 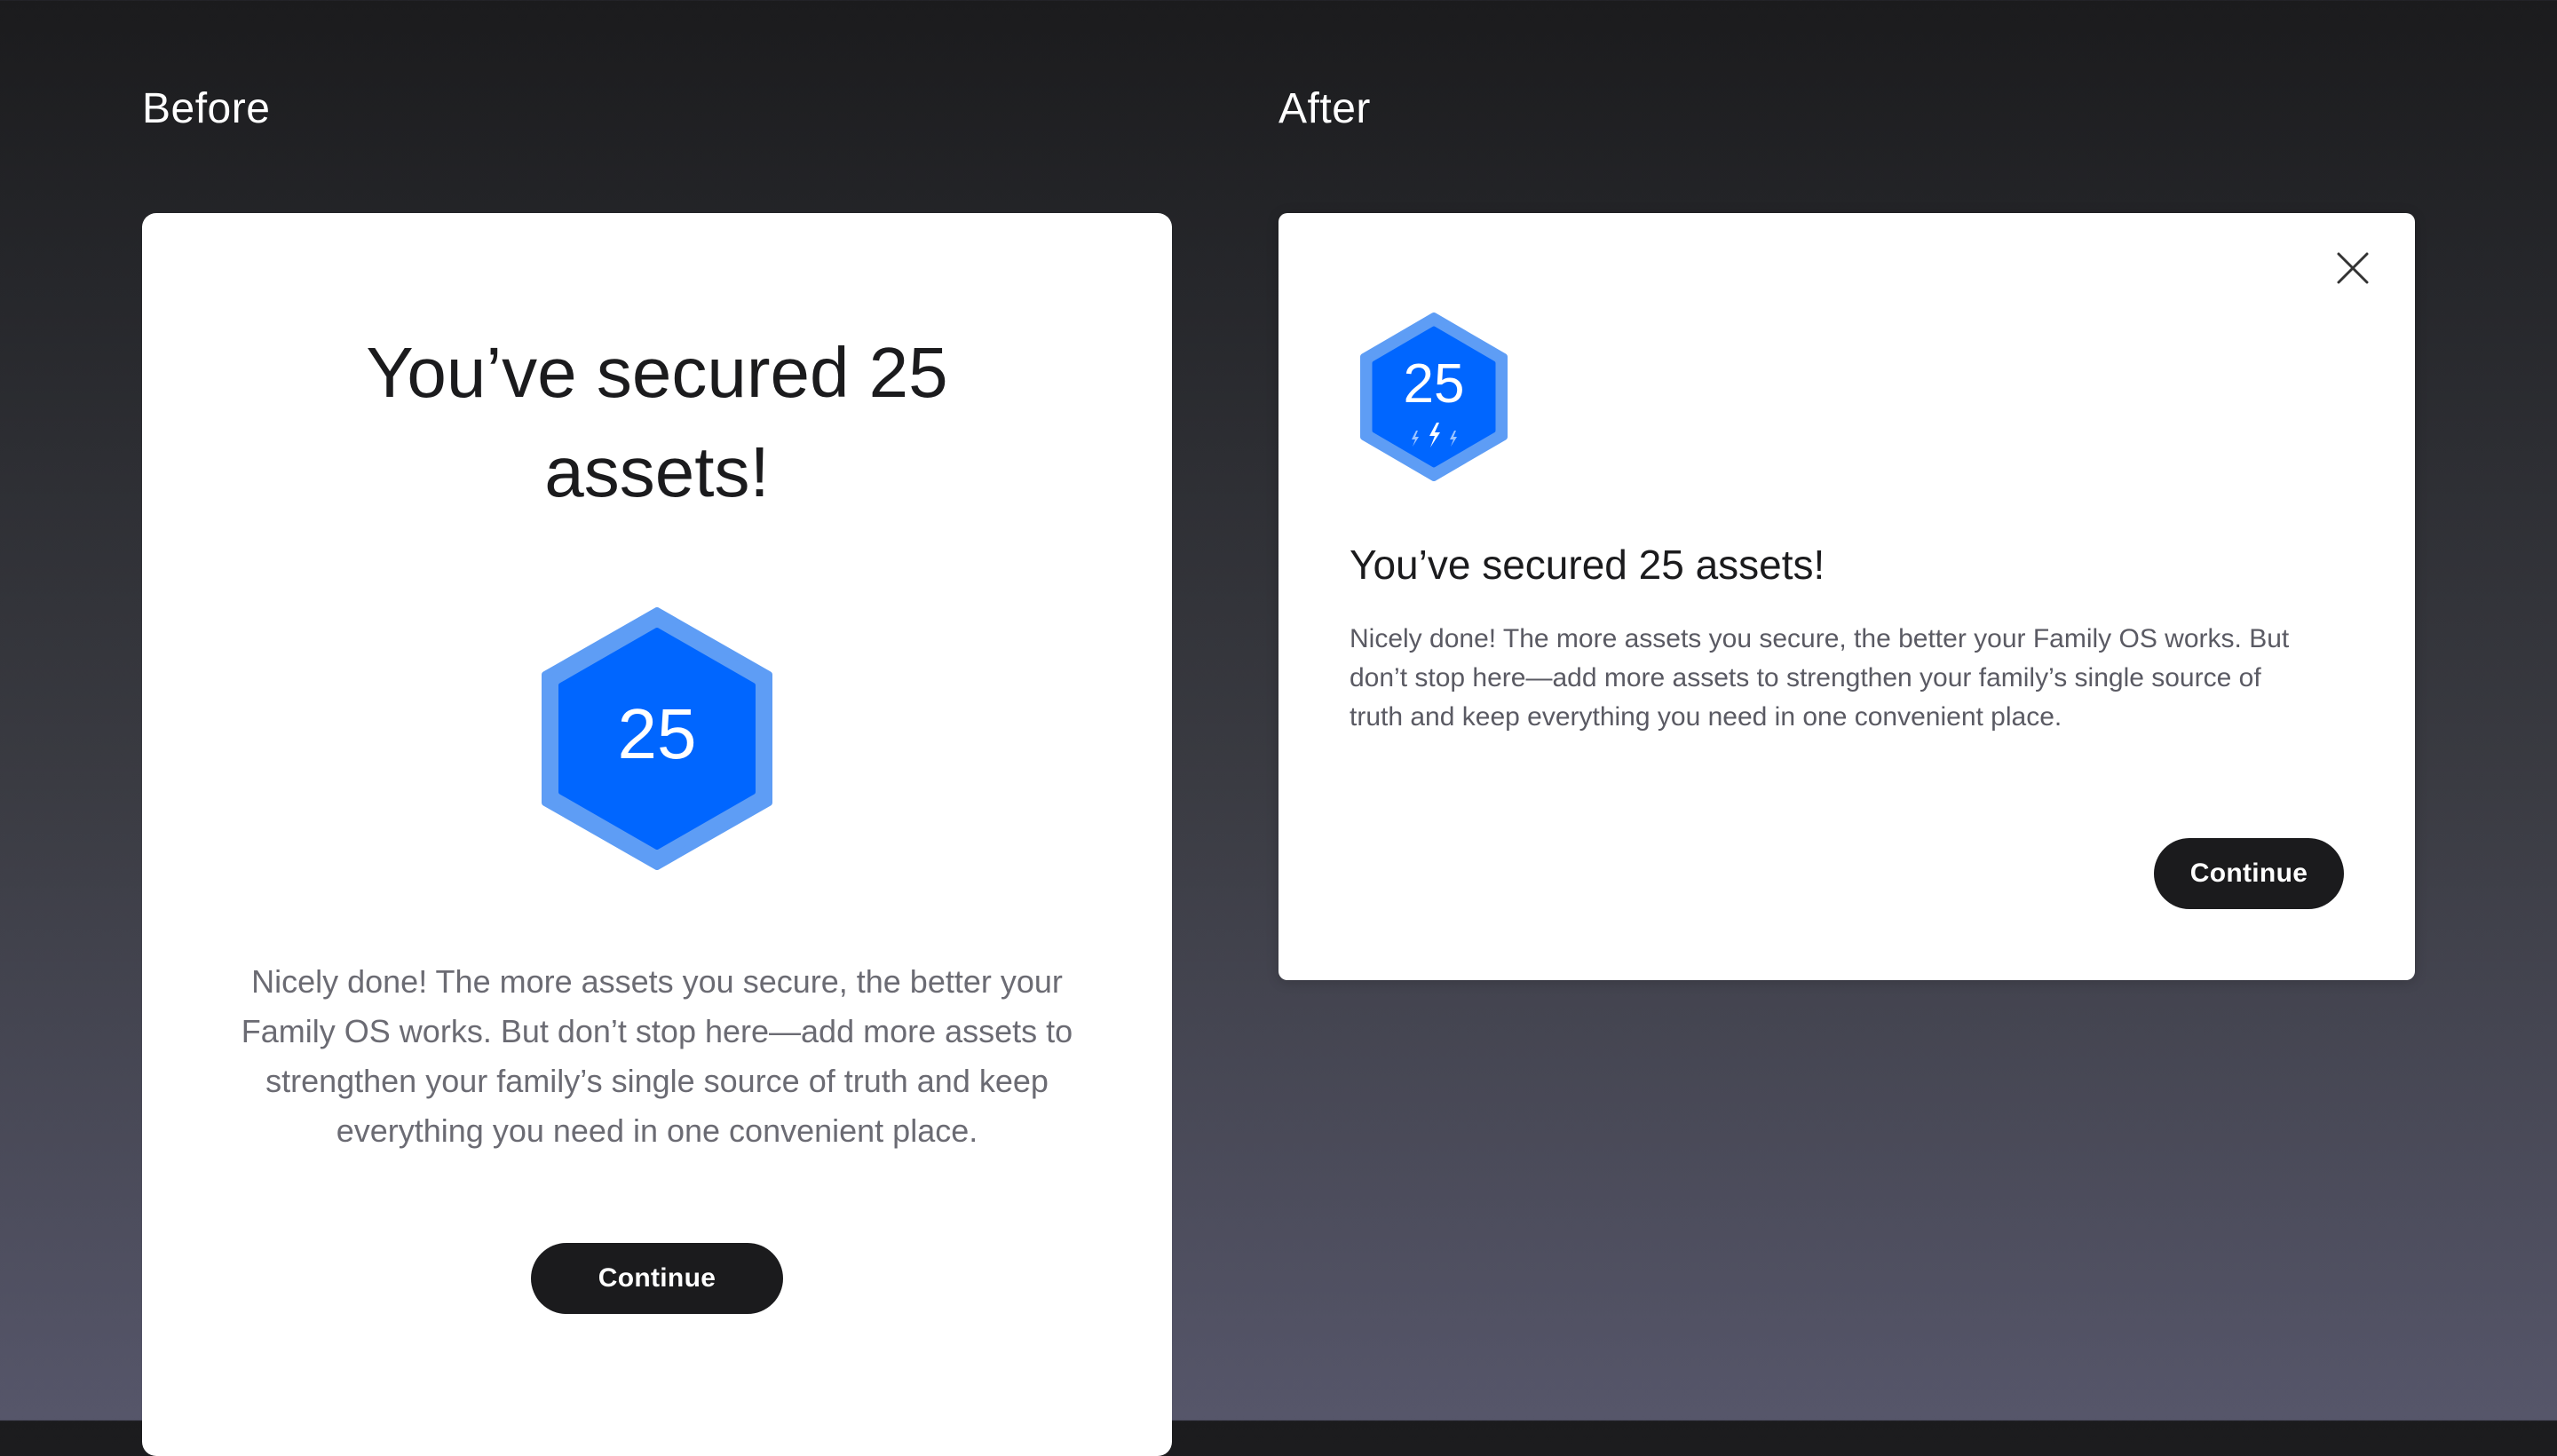 I want to click on after-label: After, so click(x=1324, y=108).